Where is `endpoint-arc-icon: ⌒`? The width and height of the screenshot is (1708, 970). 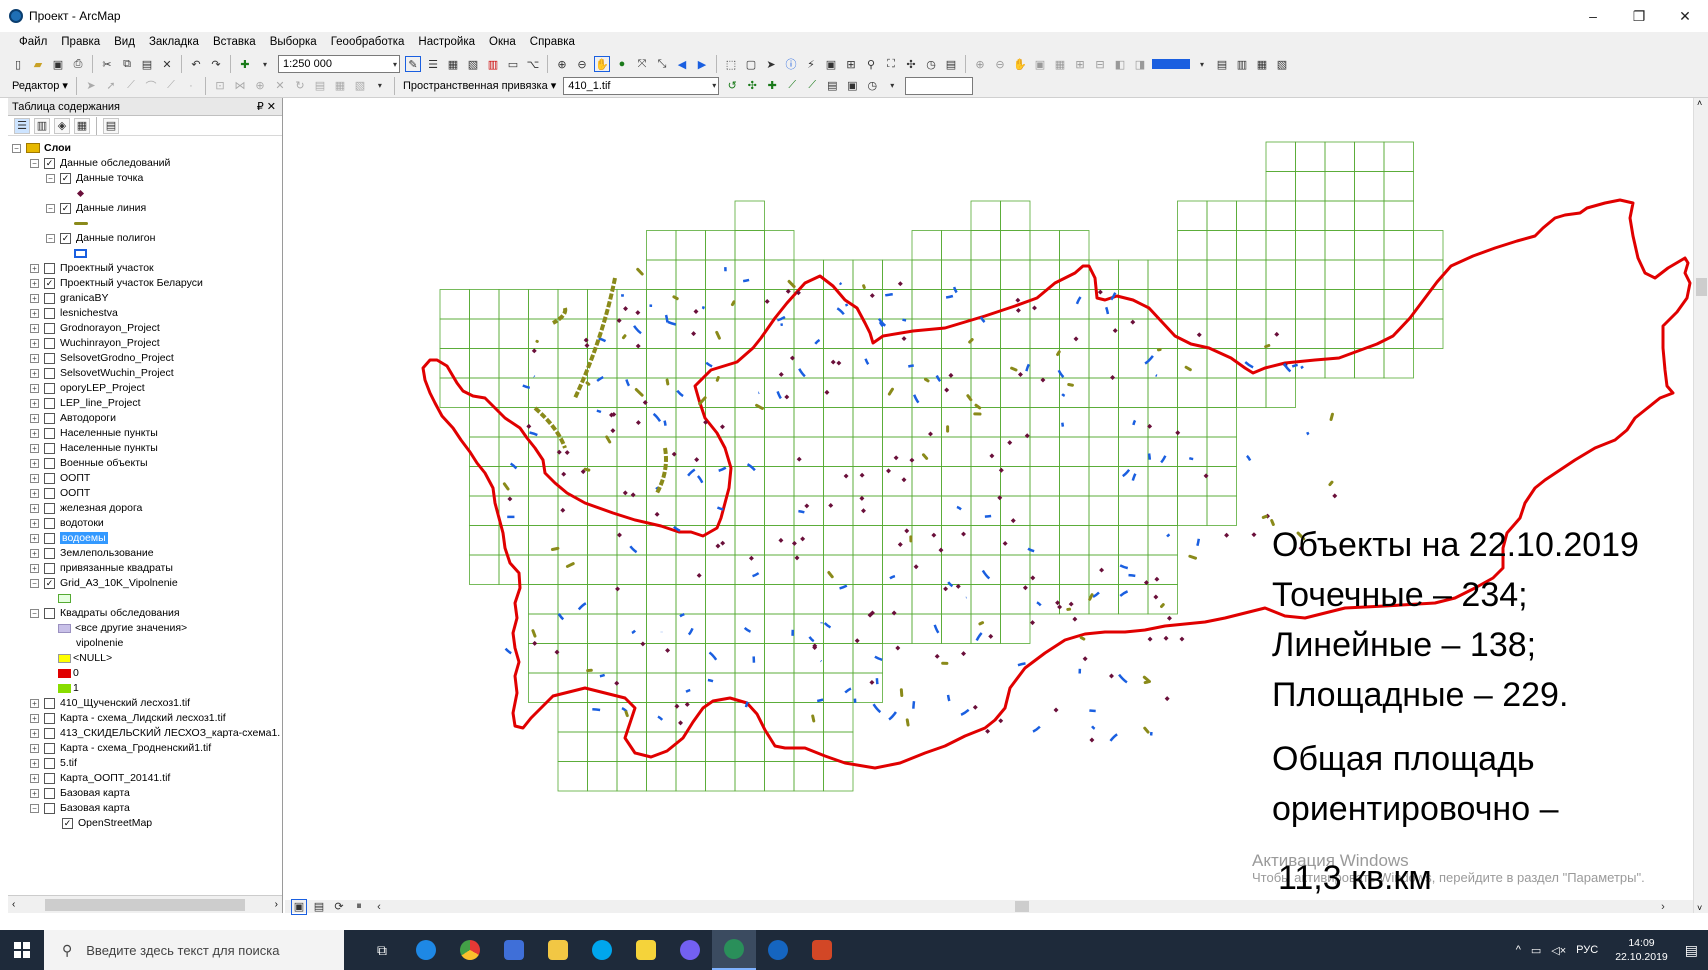
endpoint-arc-icon: ⌒ is located at coordinates (151, 86).